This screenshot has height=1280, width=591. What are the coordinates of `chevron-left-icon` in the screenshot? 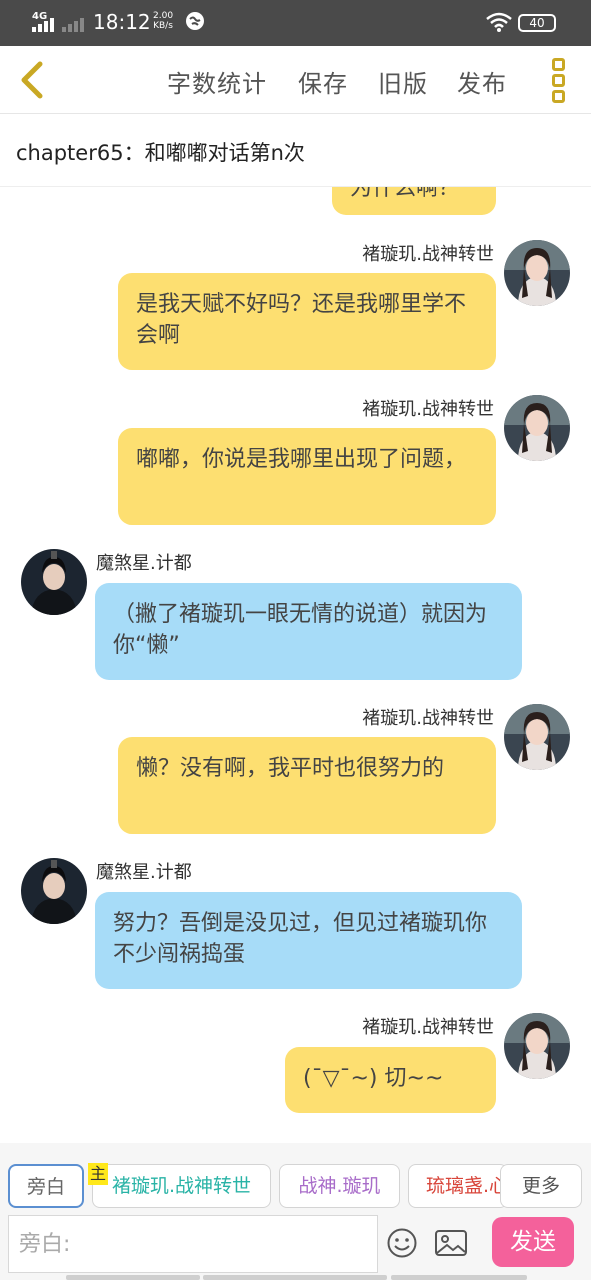 It's located at (32, 80).